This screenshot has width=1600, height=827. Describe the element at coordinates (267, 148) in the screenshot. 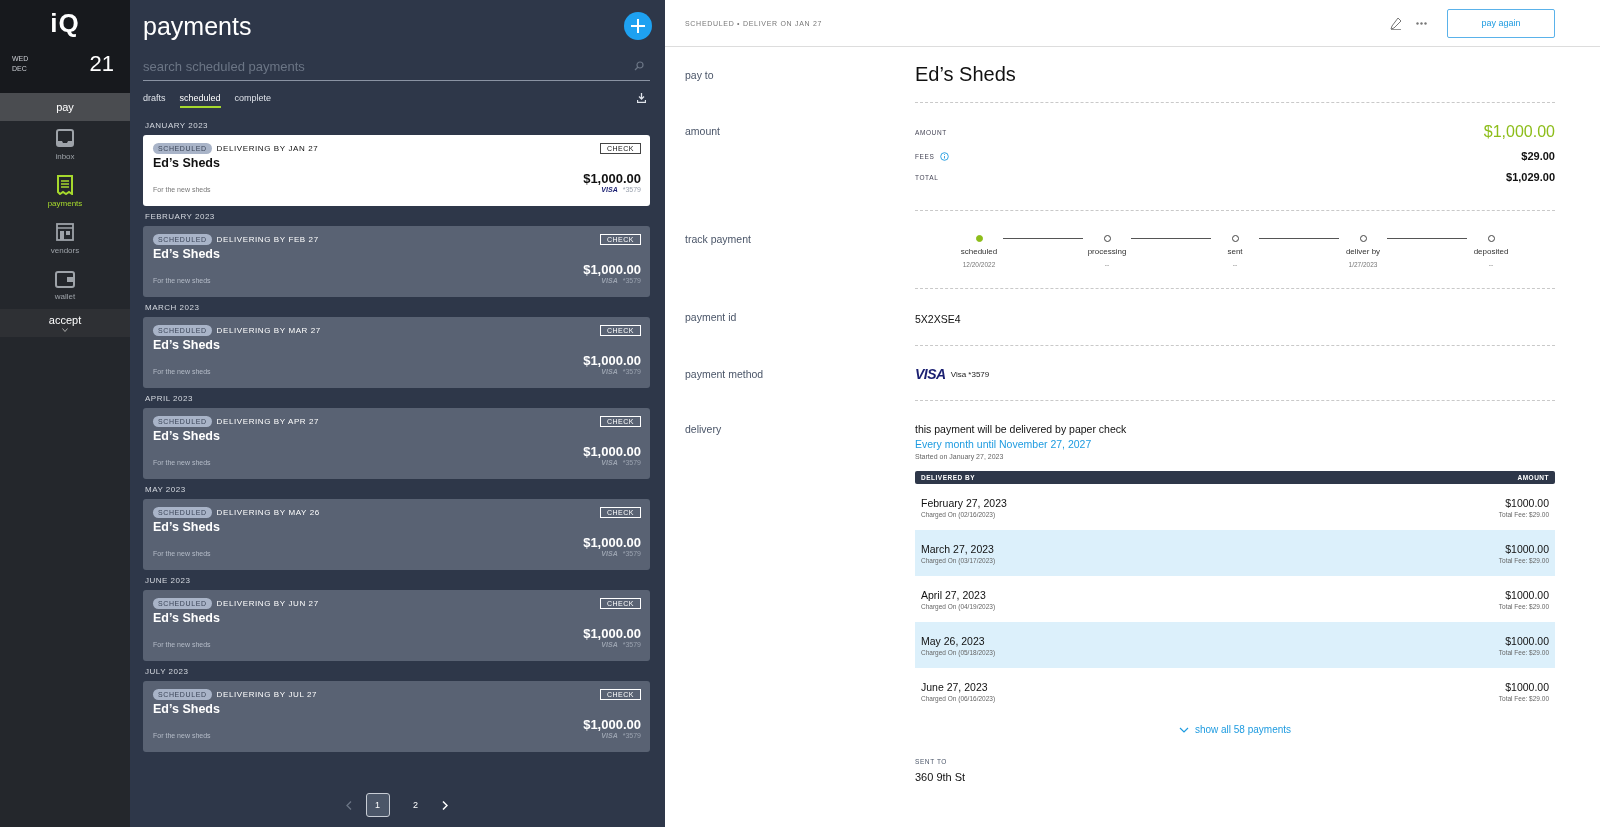

I see `delivery-date: DELIVERING BY JAN 27` at that location.